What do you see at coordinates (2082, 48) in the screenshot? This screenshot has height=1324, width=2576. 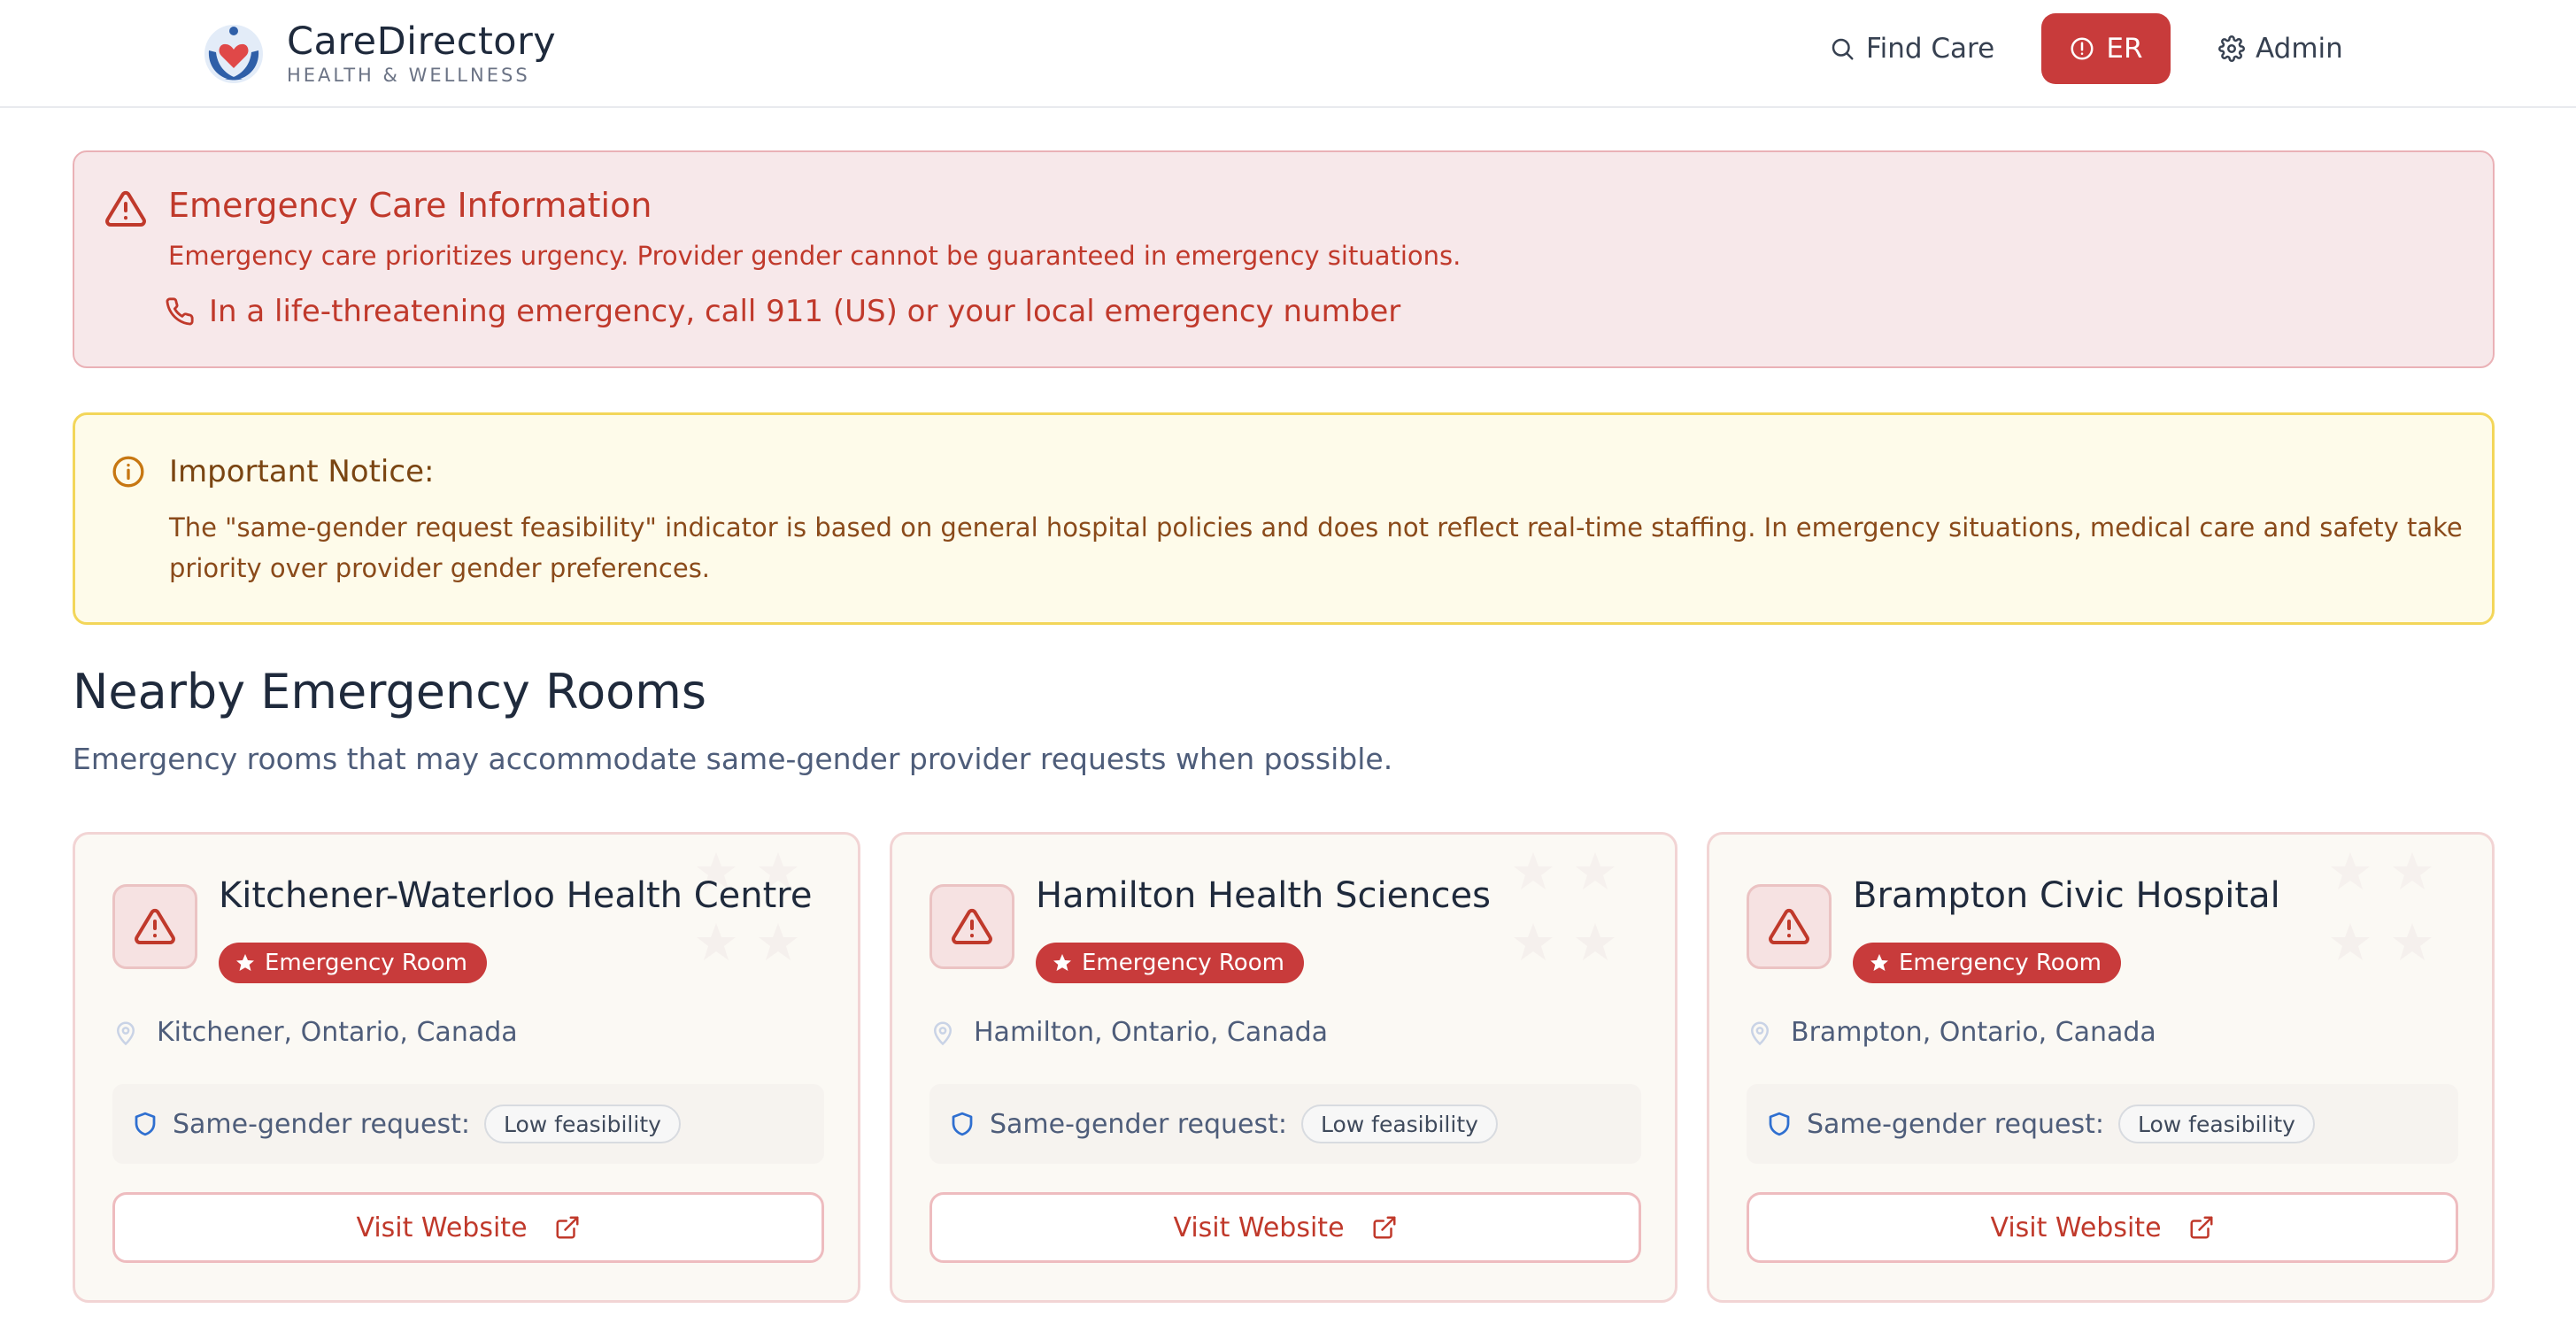 I see `alert-circle-icon` at bounding box center [2082, 48].